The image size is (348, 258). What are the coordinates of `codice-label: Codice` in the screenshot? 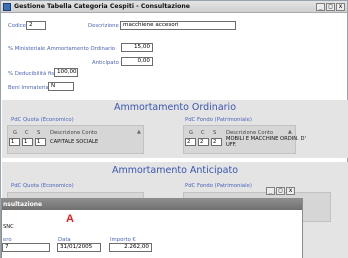 It's located at (17, 26).